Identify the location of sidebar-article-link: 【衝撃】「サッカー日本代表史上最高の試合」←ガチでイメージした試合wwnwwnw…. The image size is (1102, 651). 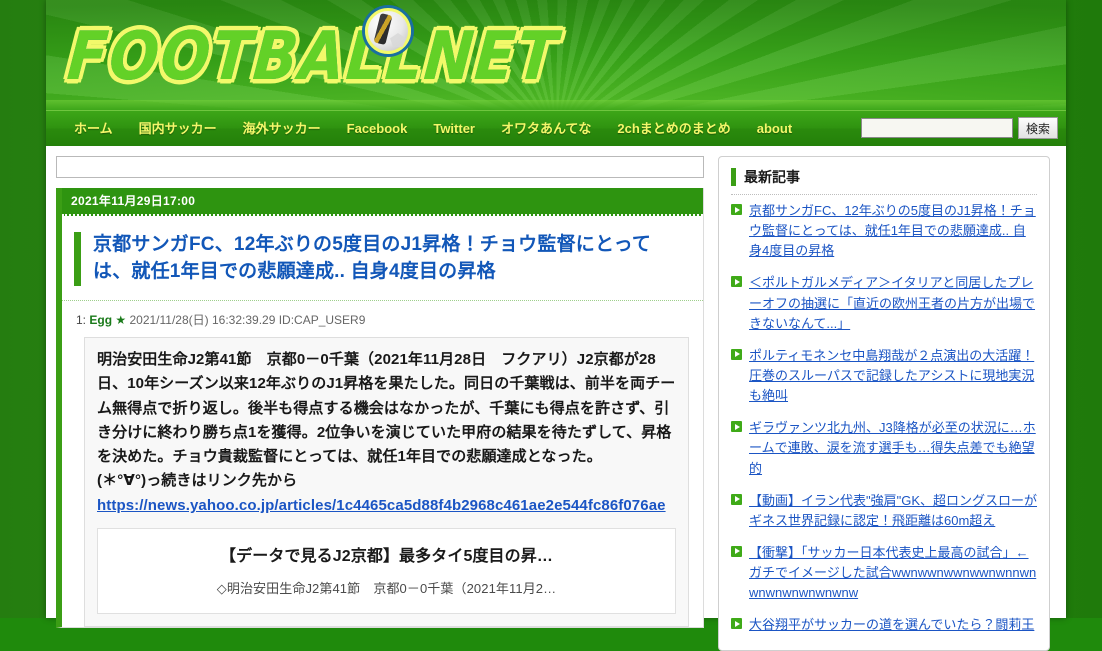
(893, 573).